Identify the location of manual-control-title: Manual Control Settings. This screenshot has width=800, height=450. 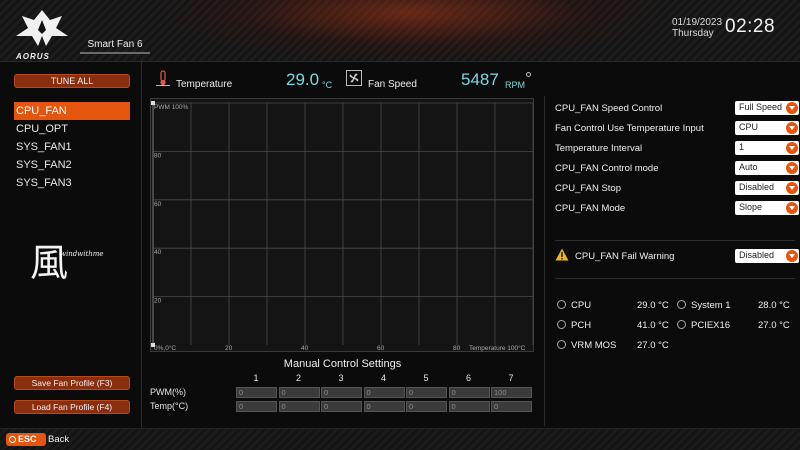
(342, 364).